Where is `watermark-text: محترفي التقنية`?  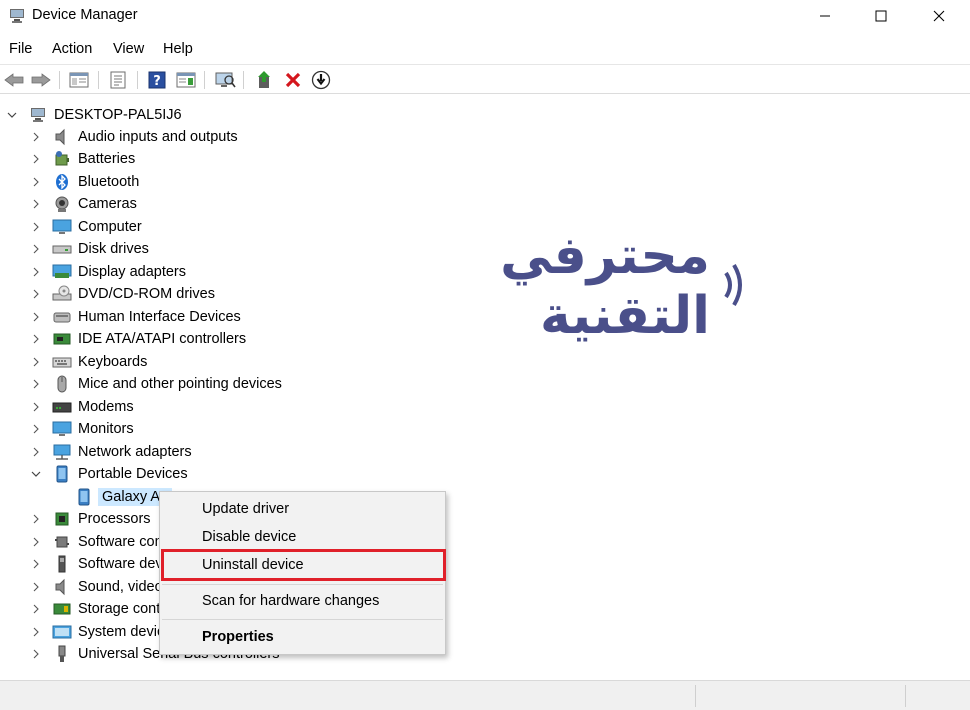
watermark-text: محترفي التقنية is located at coordinates (605, 286).